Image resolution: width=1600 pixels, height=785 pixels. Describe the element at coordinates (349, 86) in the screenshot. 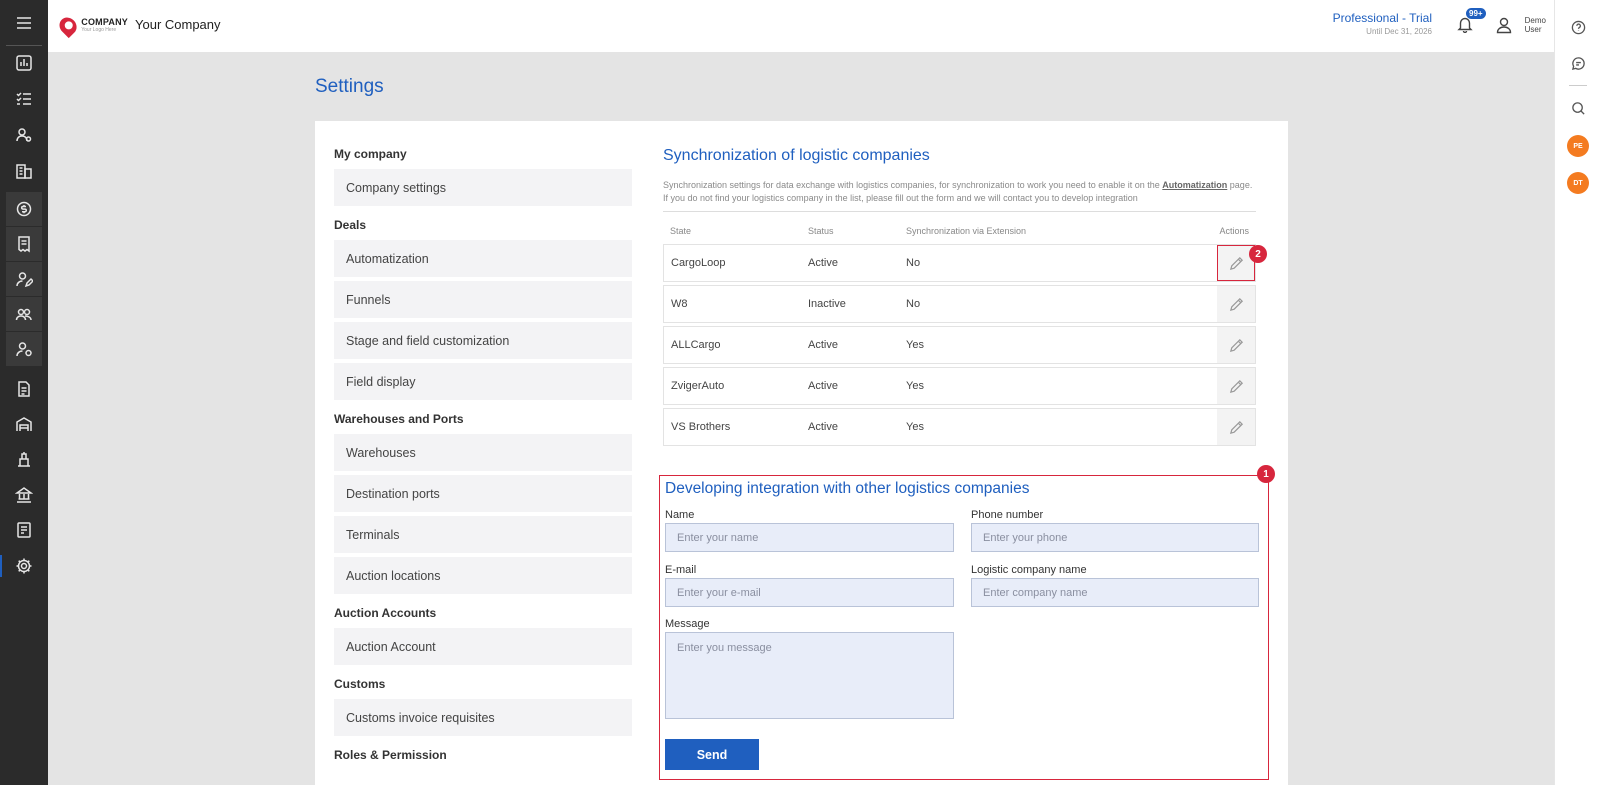

I see `page-title: Settings` at that location.